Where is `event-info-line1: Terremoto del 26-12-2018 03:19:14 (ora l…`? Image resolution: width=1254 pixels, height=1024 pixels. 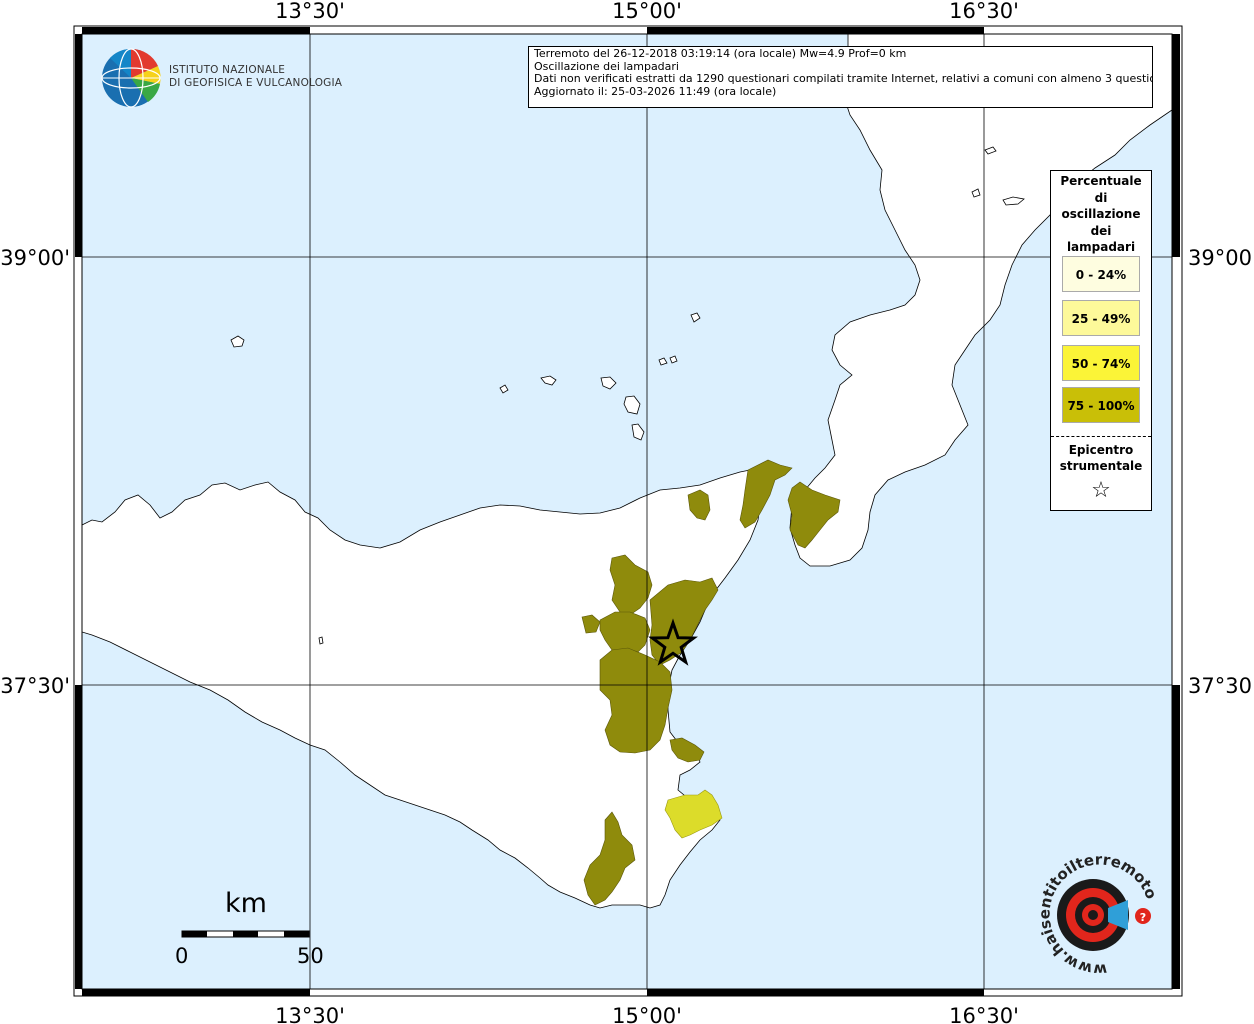
event-info-line1: Terremoto del 26-12-2018 03:19:14 (ora l… is located at coordinates (720, 53).